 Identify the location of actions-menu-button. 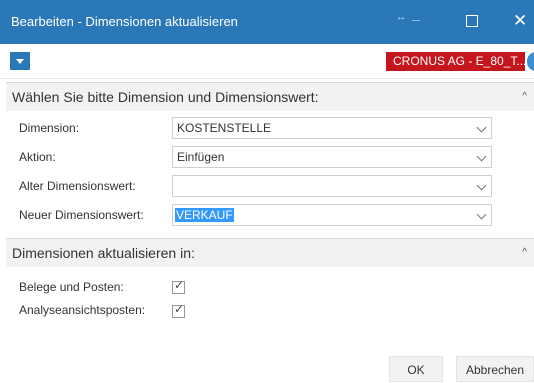
(20, 61).